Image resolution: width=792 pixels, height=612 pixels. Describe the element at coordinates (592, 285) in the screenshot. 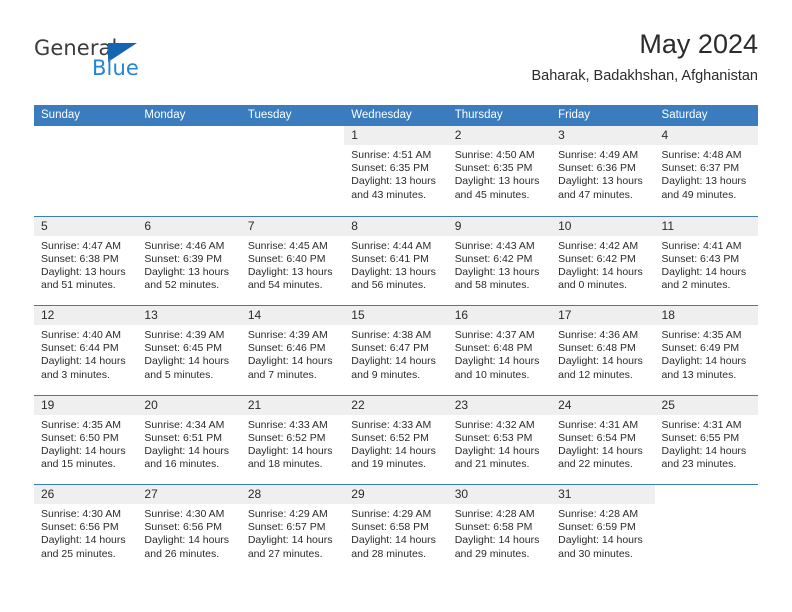

I see `sun-info-line: and 0 minutes.` at that location.